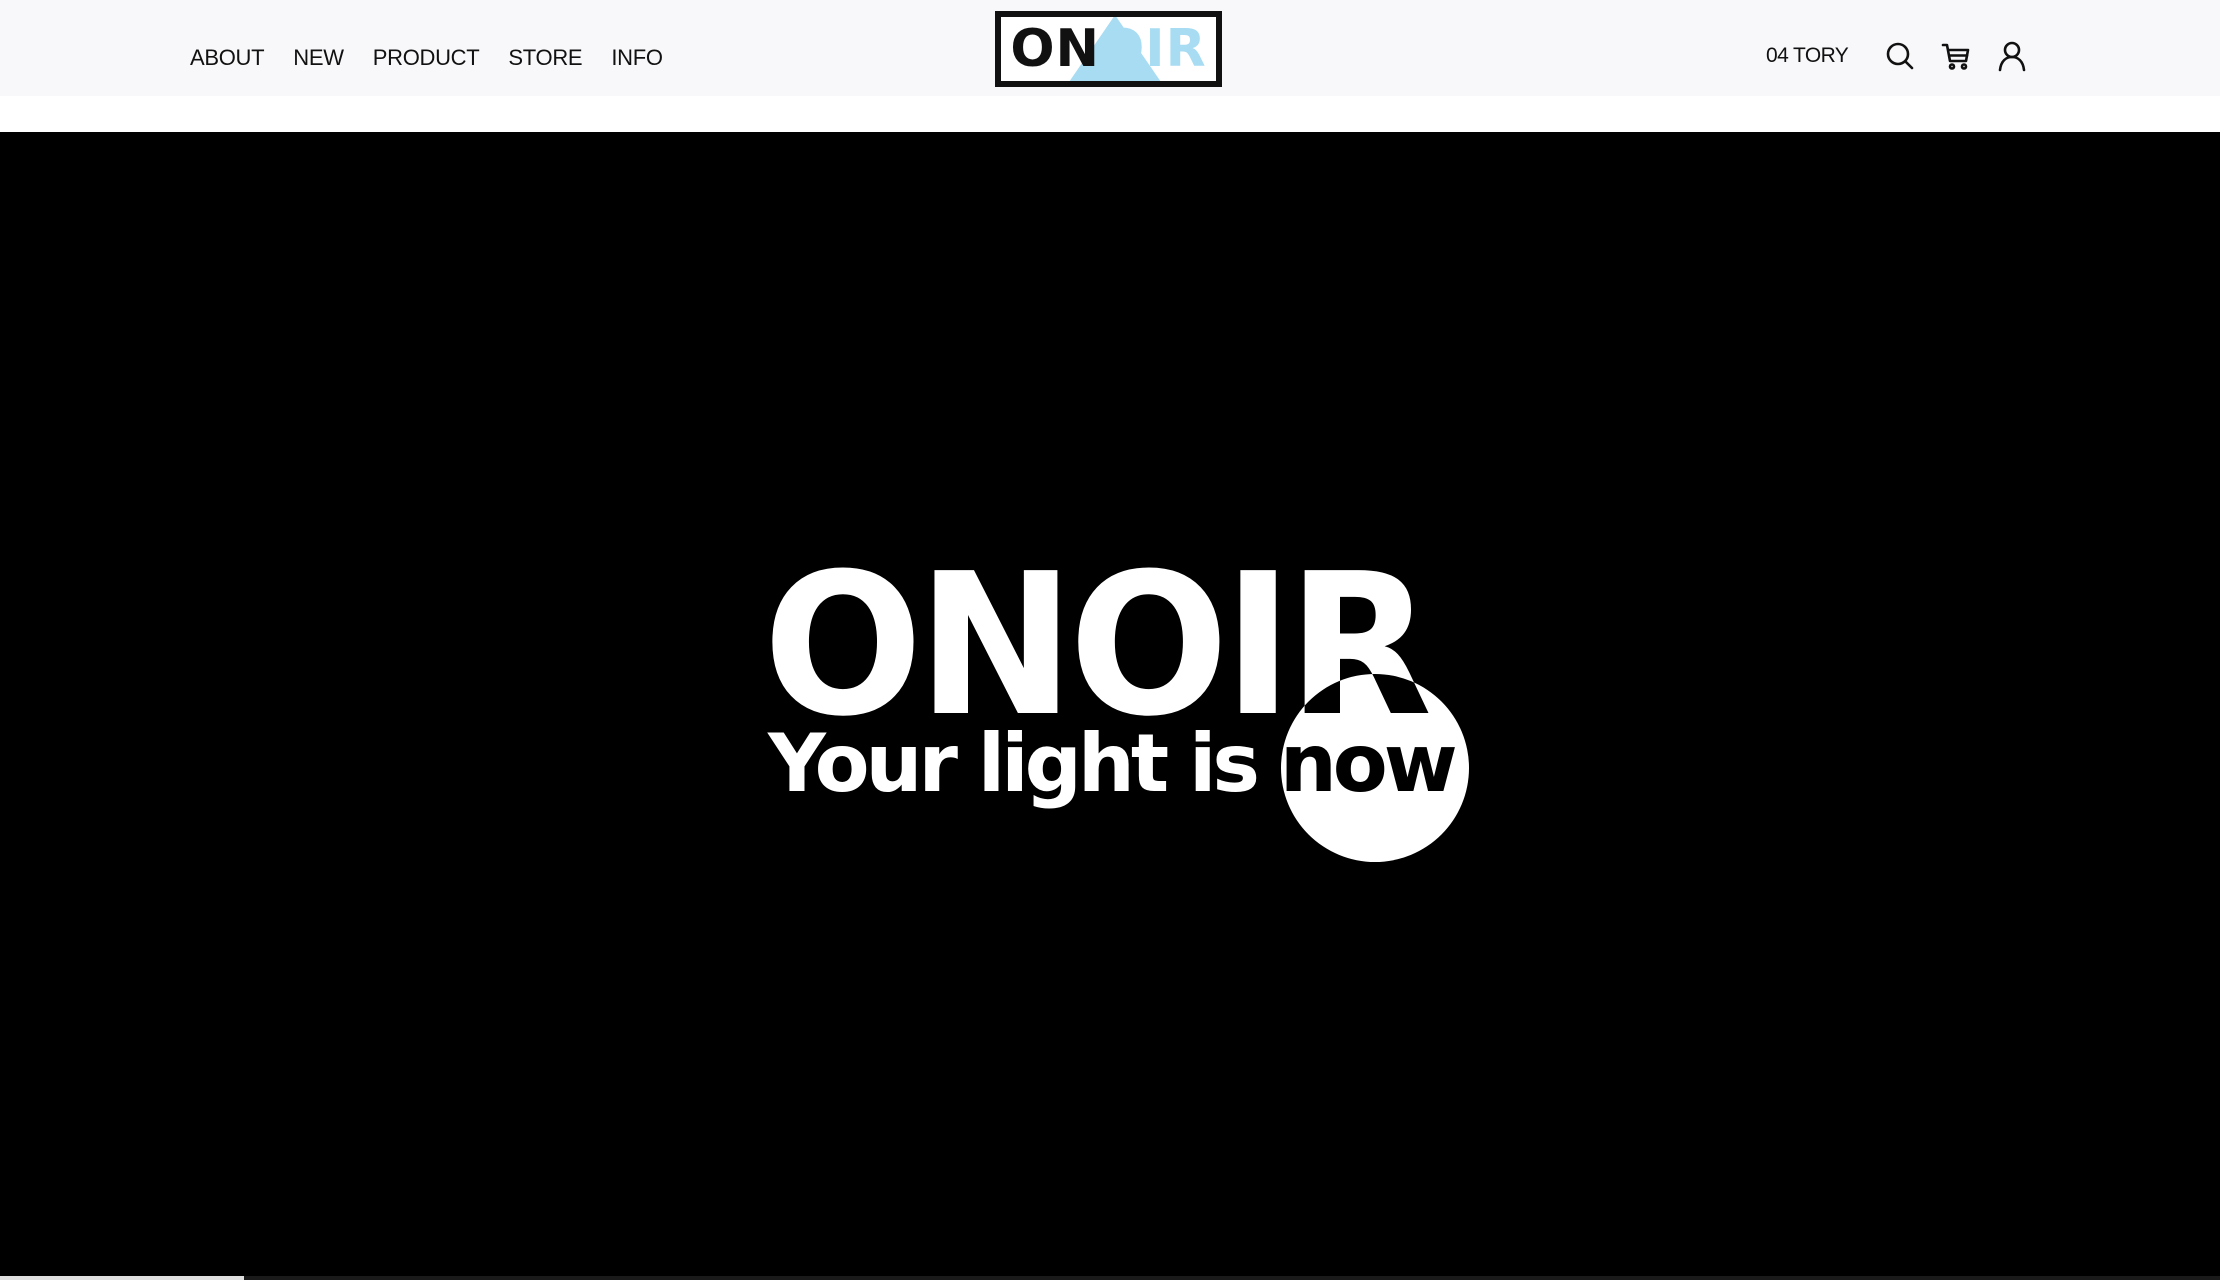 Image resolution: width=2220 pixels, height=1280 pixels. I want to click on header-tools: 04 TORY, so click(1908, 56).